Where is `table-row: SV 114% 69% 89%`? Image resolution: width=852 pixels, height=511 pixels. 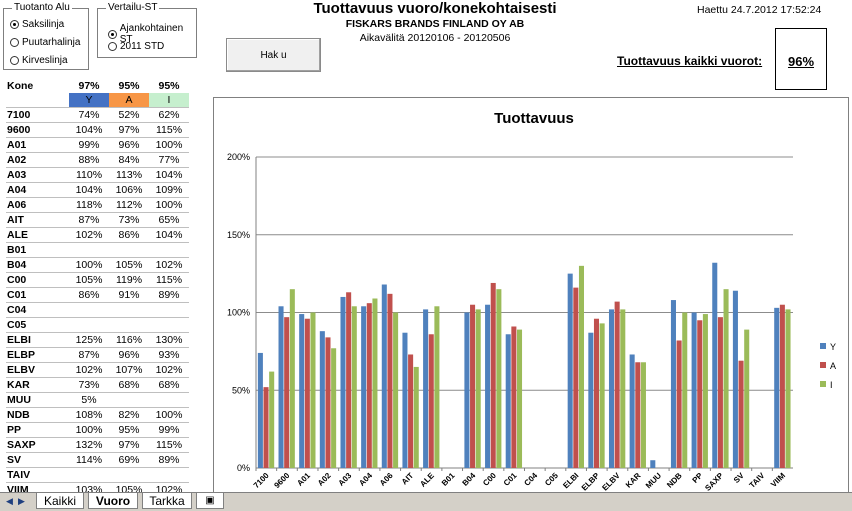
table-row: SV 114% 69% 89% is located at coordinates (97, 460).